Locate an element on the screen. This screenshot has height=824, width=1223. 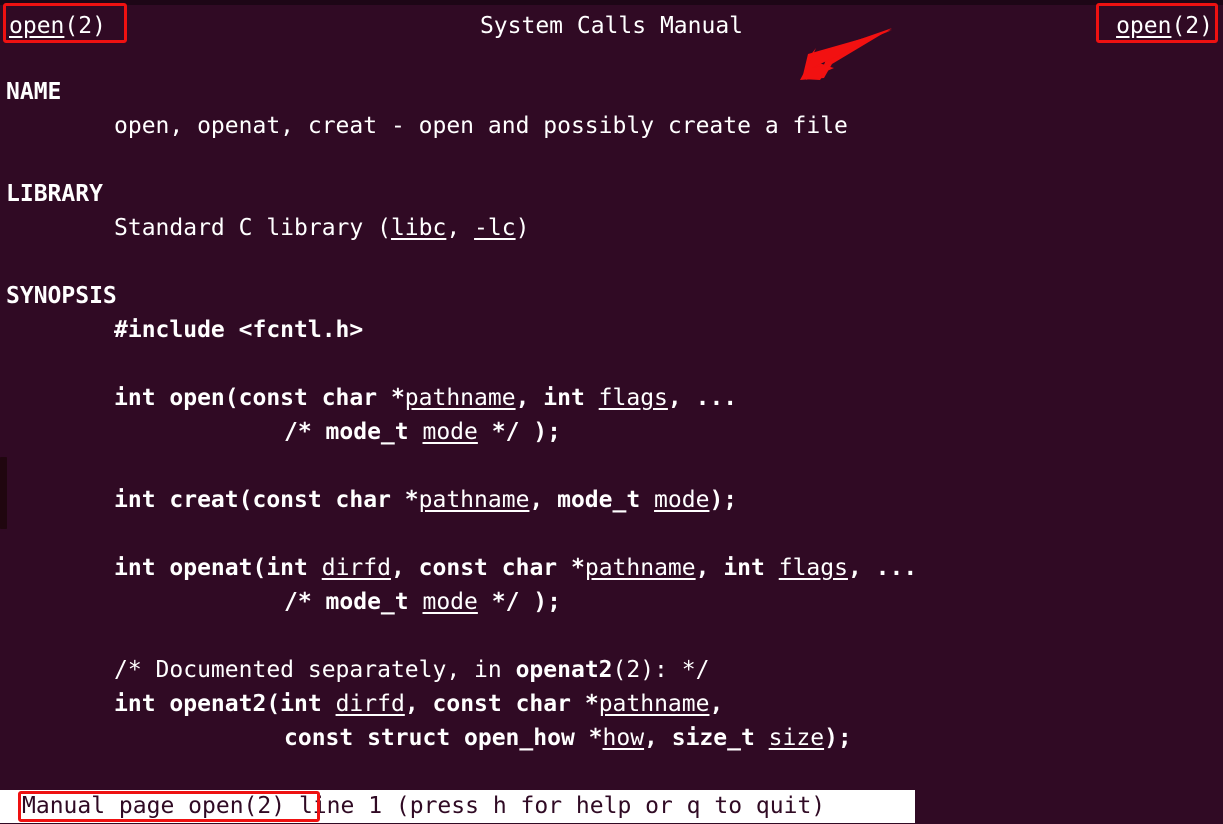
openat-mode-part-a: /* mode_t is located at coordinates (353, 602).